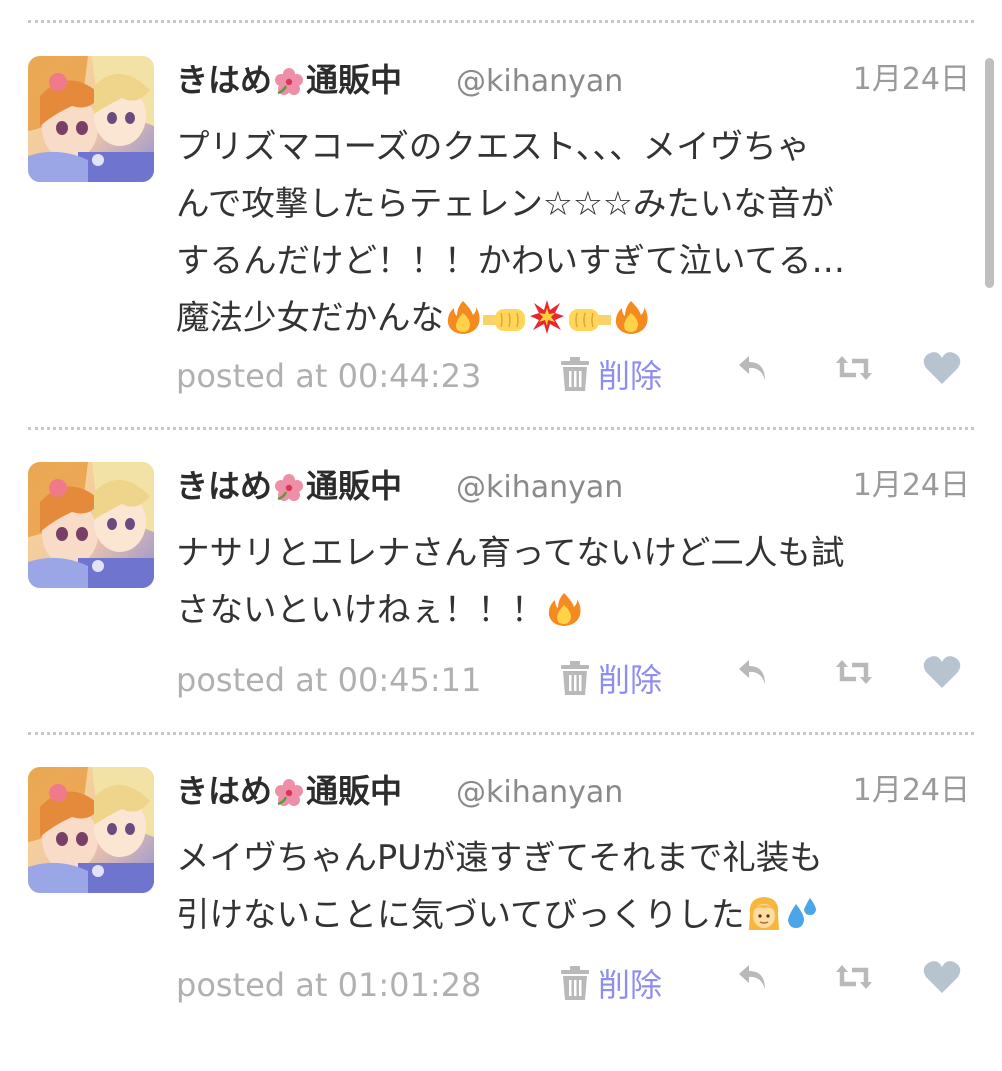 This screenshot has width=1002, height=1071. What do you see at coordinates (501, 21) in the screenshot?
I see `divider-top` at bounding box center [501, 21].